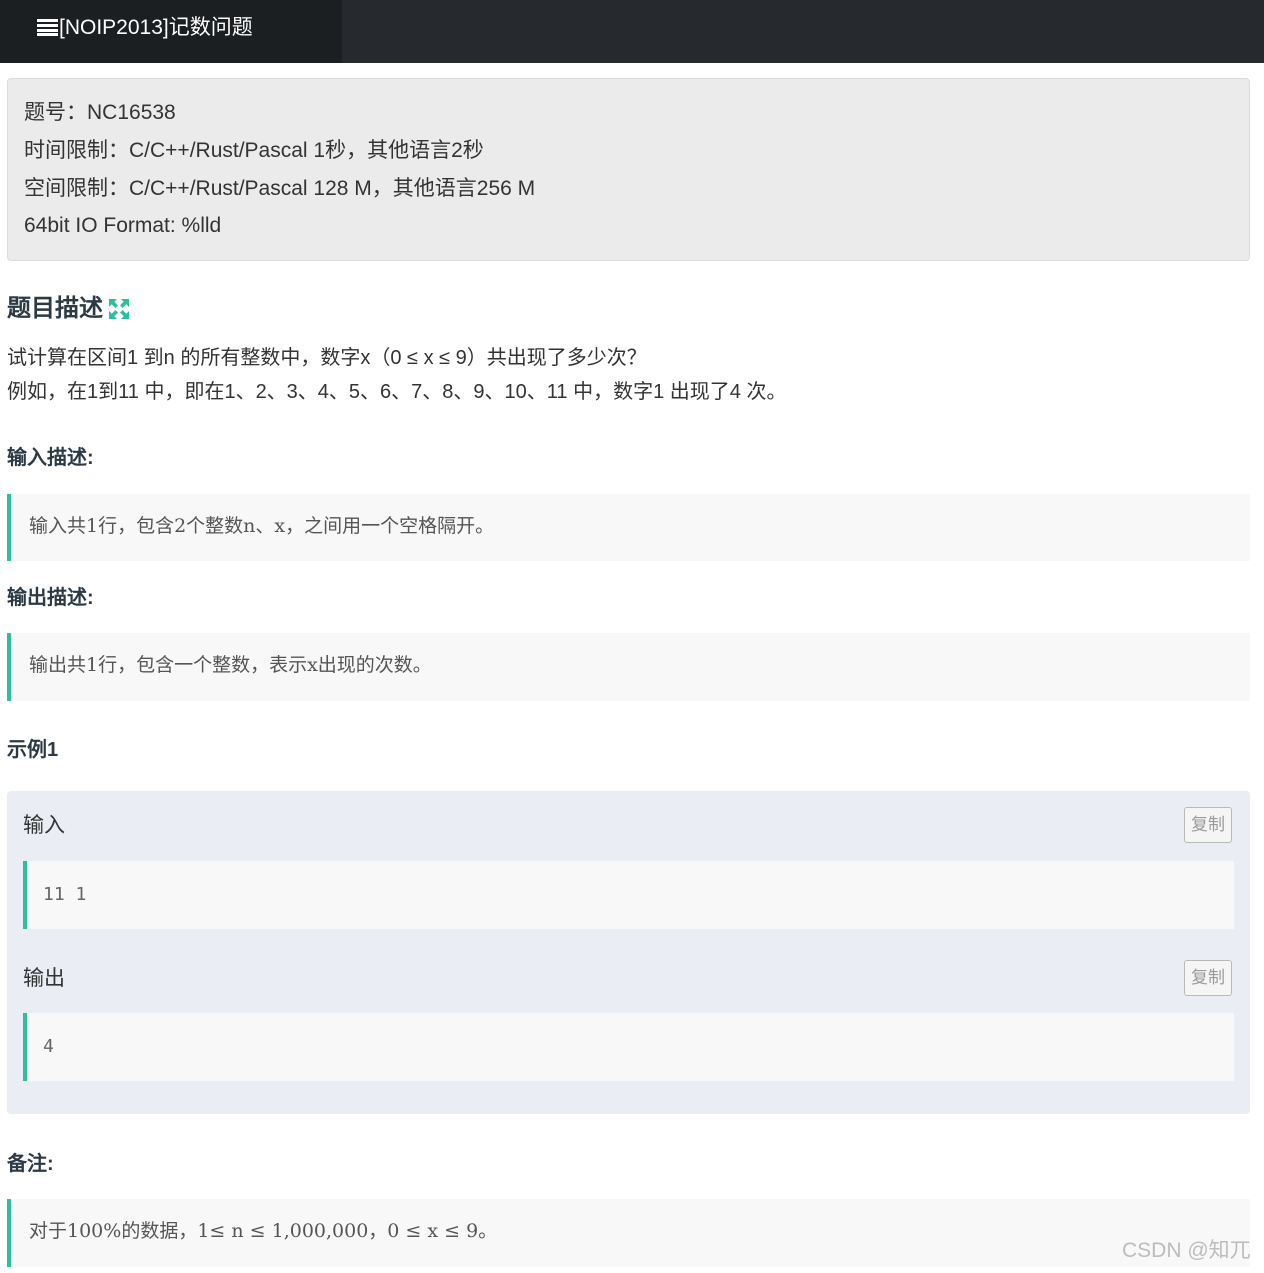 This screenshot has height=1273, width=1264. What do you see at coordinates (628, 527) in the screenshot?
I see `input-description-block: 输入共1行，包含2个整数n、x，之间用一个空格隔开。` at bounding box center [628, 527].